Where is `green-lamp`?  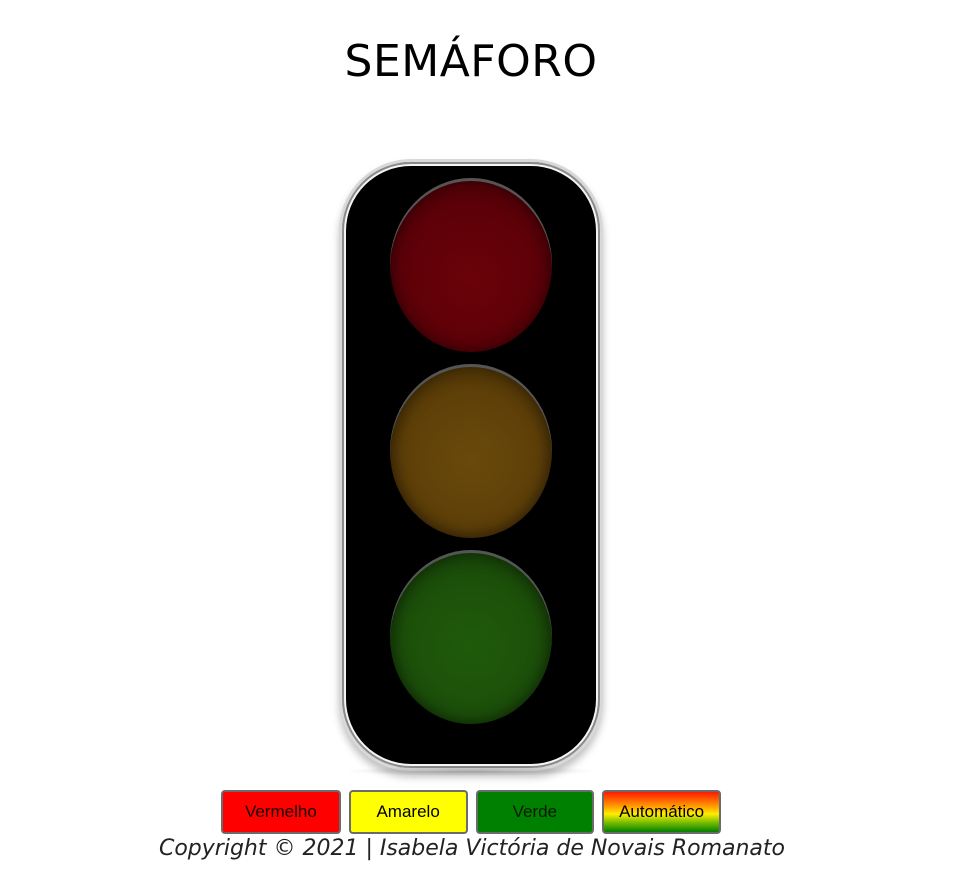
green-lamp is located at coordinates (471, 637).